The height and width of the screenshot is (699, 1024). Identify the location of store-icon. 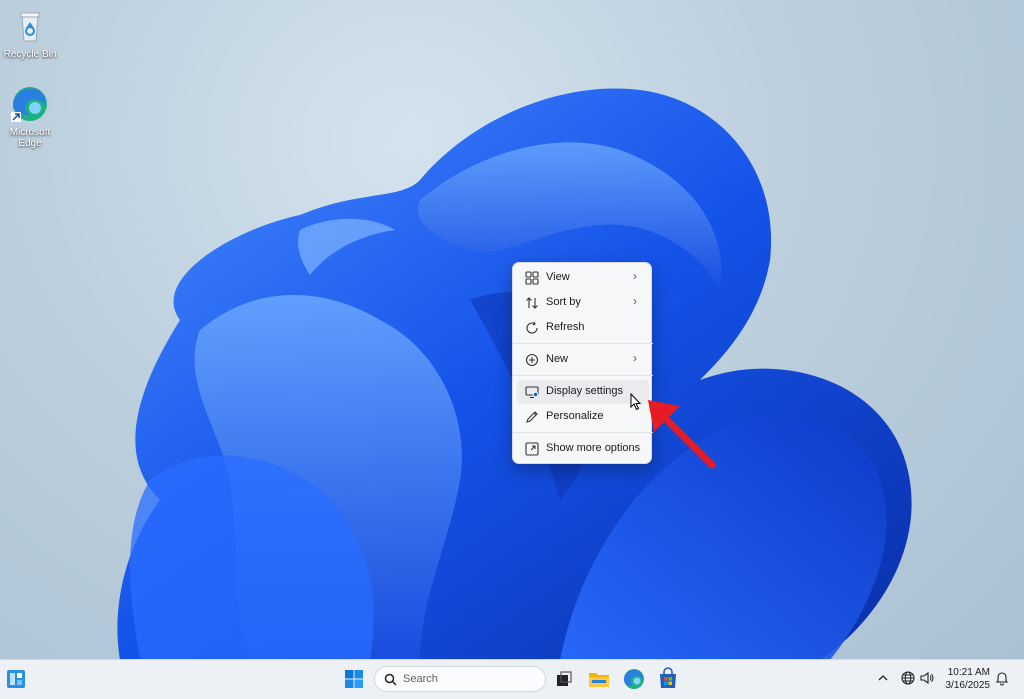
(668, 677).